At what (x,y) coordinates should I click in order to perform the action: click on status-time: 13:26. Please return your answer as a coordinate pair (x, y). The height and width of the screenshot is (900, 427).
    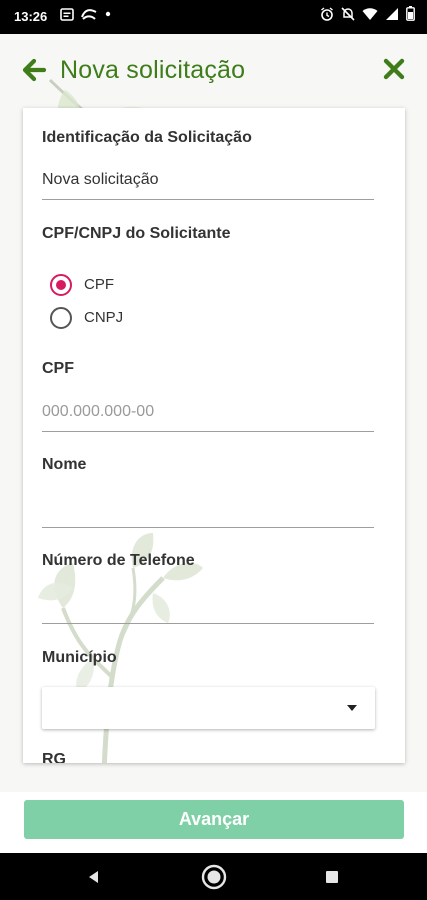
    Looking at the image, I should click on (31, 16).